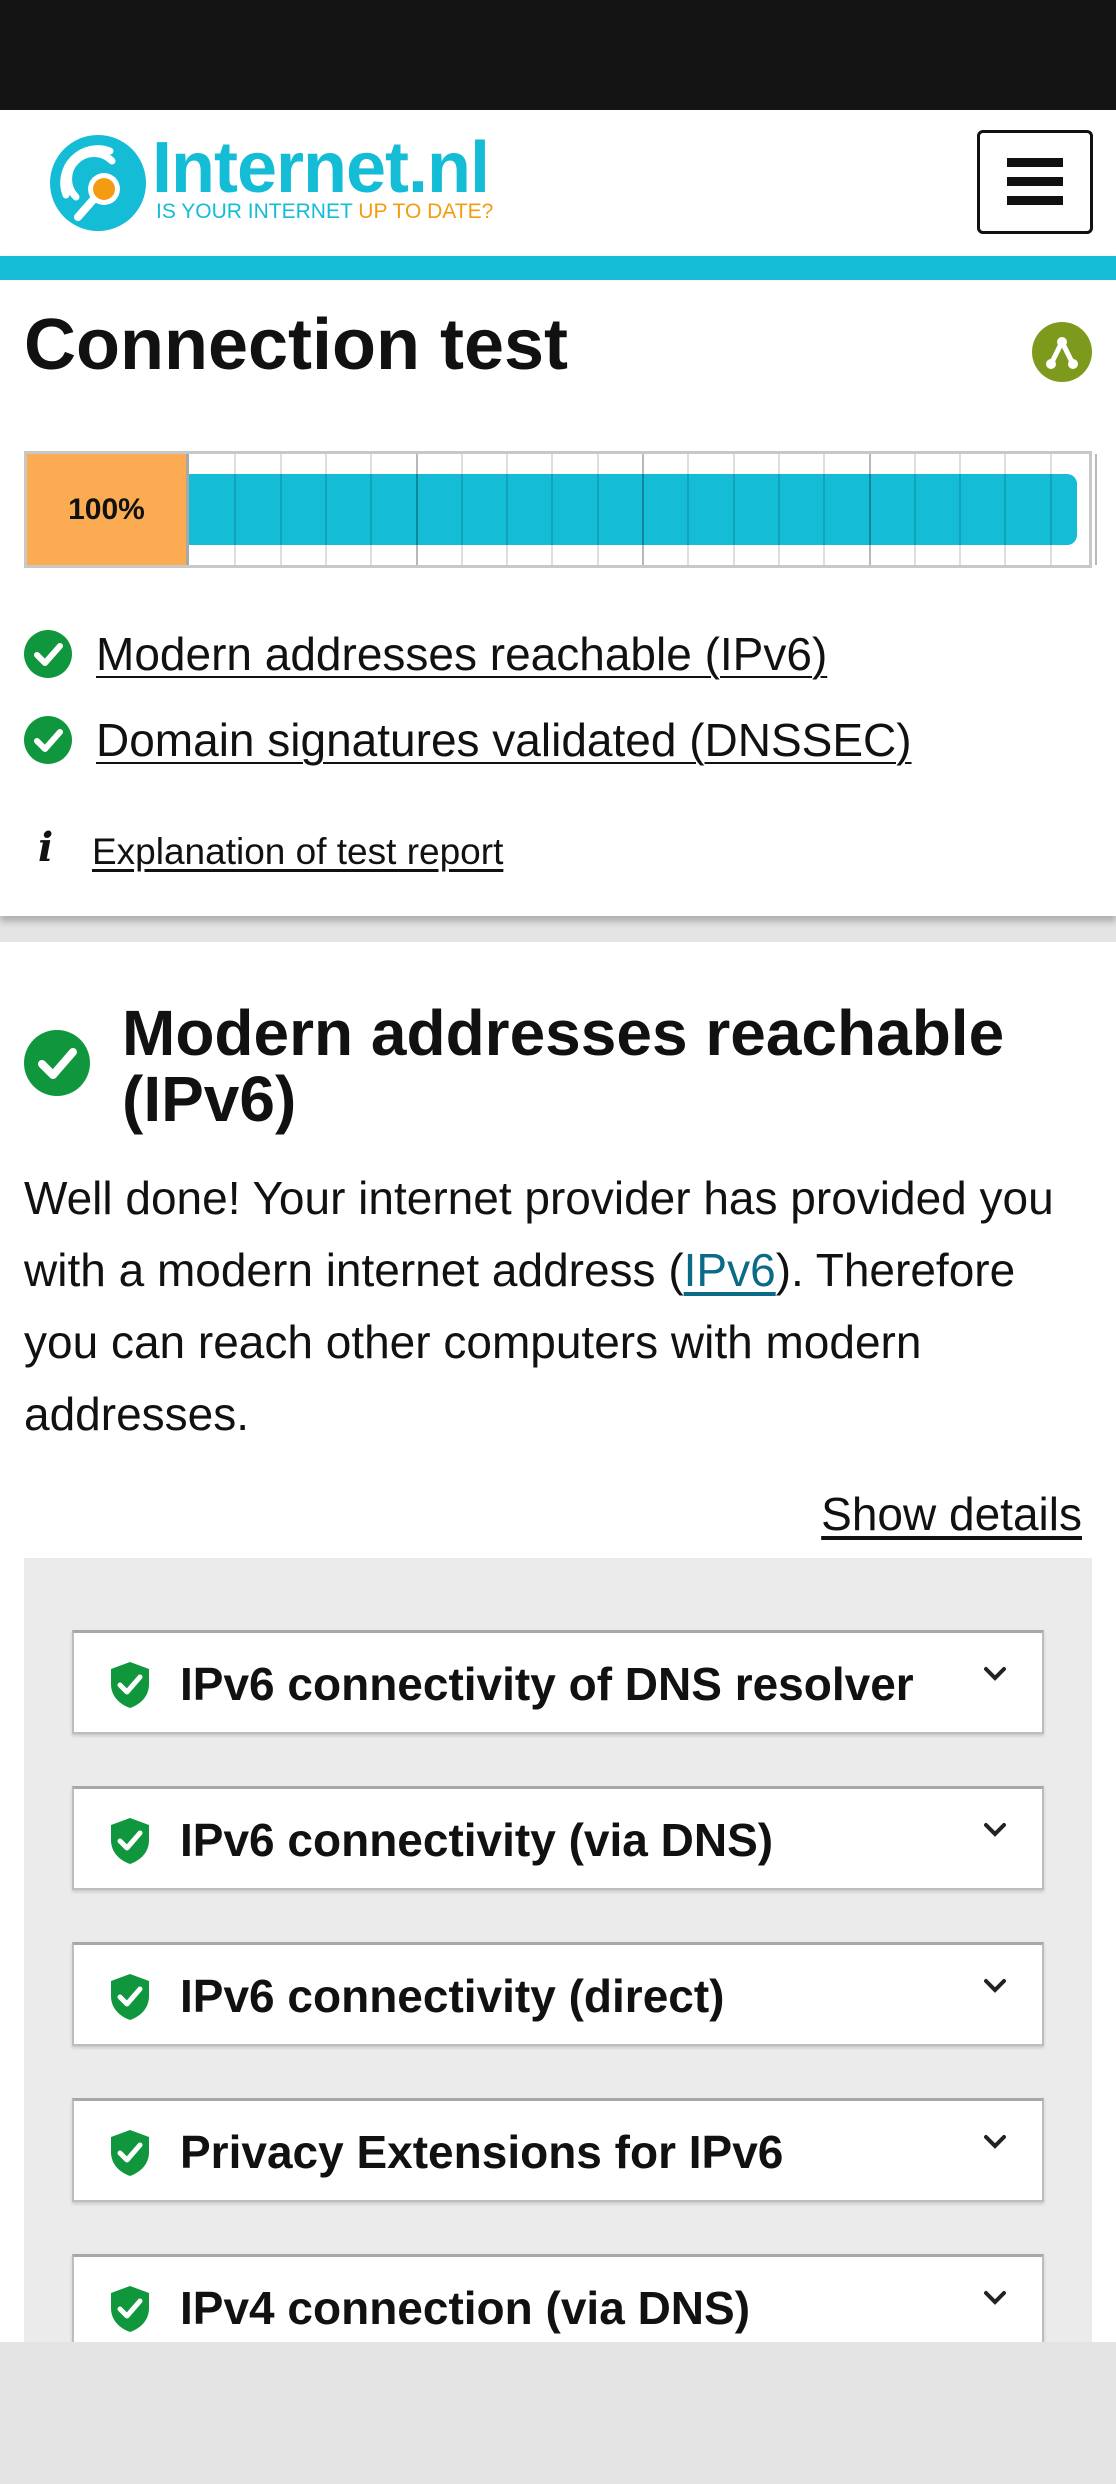 This screenshot has width=1116, height=2484. I want to click on test-item-label: IPv4 connection (via DNS), so click(465, 2308).